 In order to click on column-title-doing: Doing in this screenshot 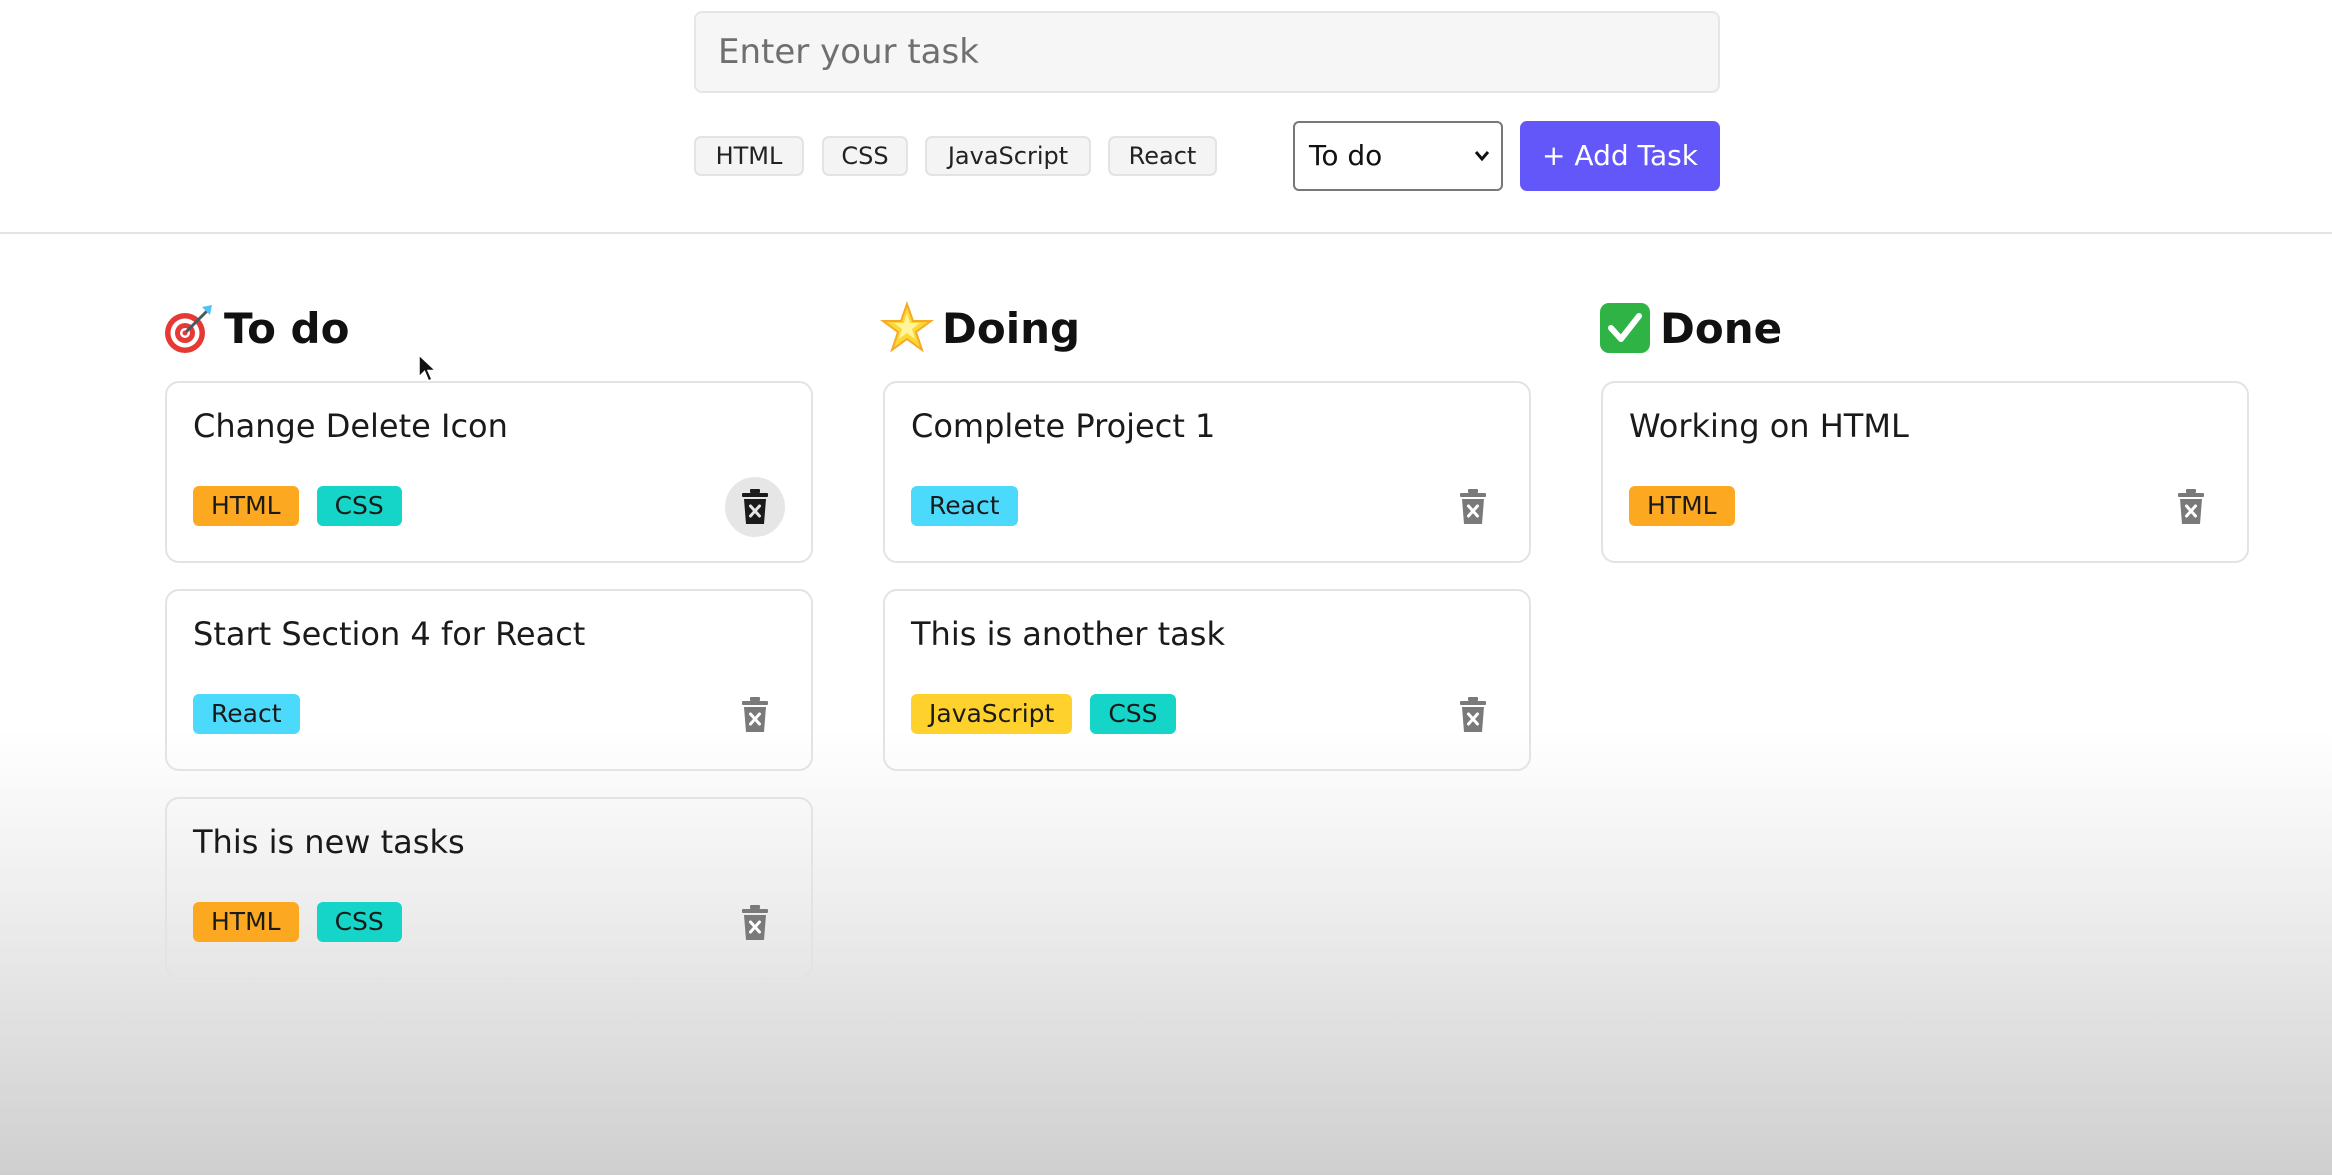, I will do `click(1011, 328)`.